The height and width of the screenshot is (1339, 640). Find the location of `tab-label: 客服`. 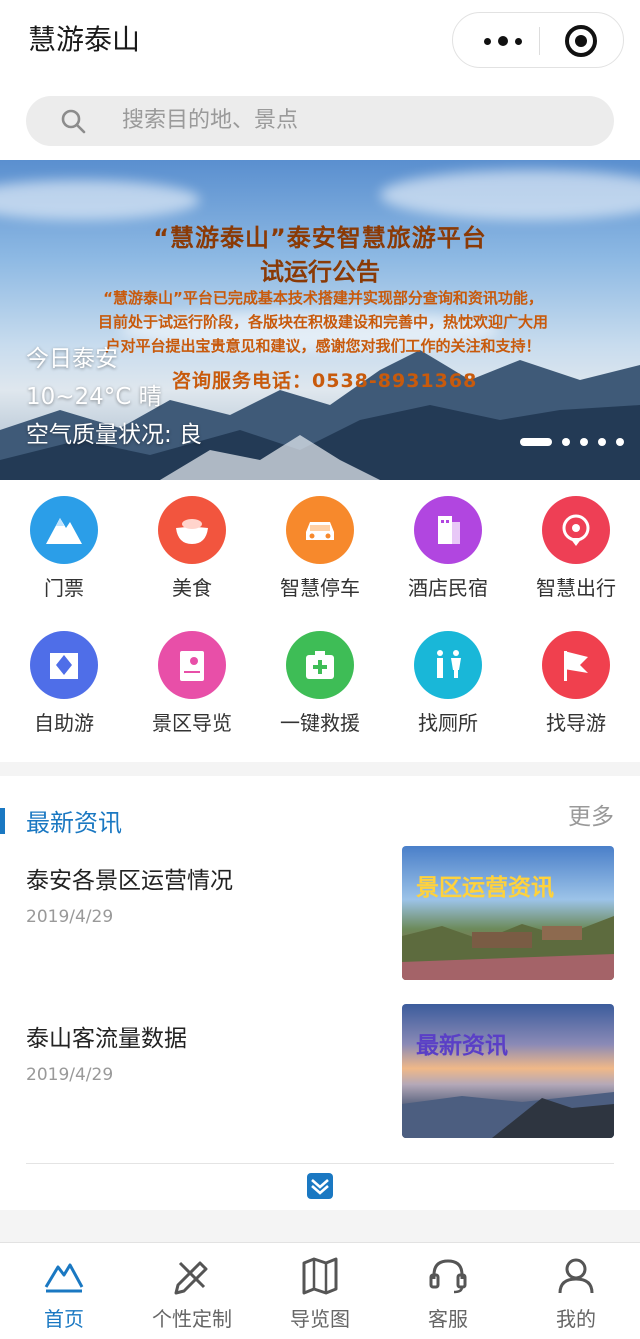

tab-label: 客服 is located at coordinates (448, 1319).